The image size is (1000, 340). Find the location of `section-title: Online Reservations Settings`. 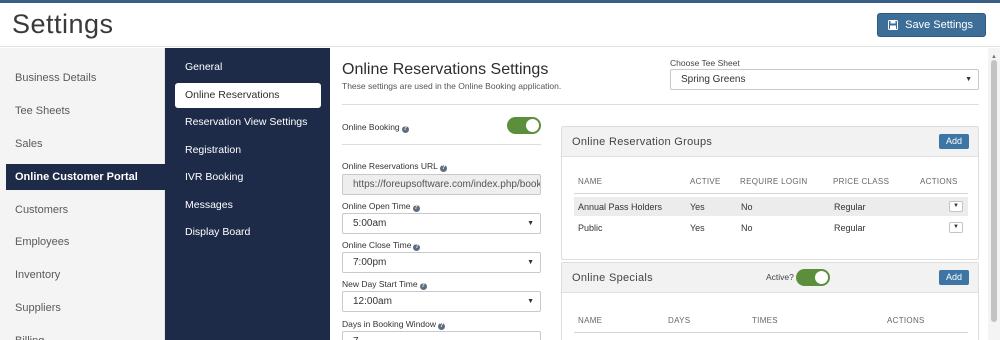

section-title: Online Reservations Settings is located at coordinates (445, 69).